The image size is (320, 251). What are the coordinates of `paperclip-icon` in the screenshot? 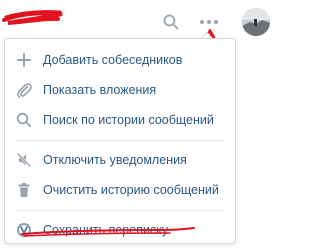 It's located at (24, 90).